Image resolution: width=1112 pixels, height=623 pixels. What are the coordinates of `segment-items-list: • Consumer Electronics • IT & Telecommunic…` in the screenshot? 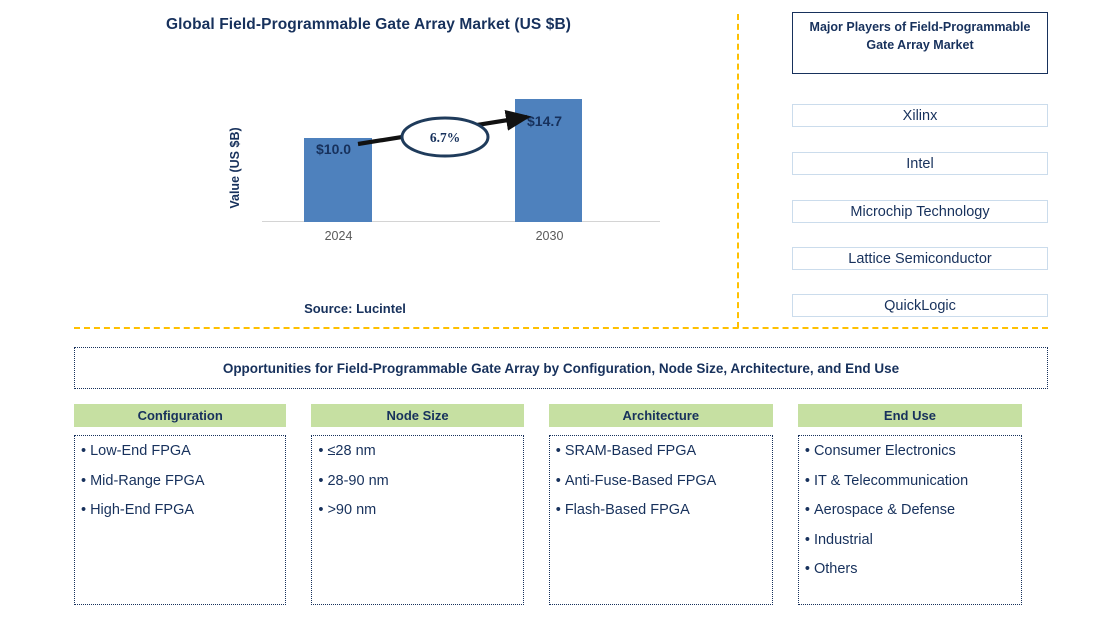 It's located at (909, 520).